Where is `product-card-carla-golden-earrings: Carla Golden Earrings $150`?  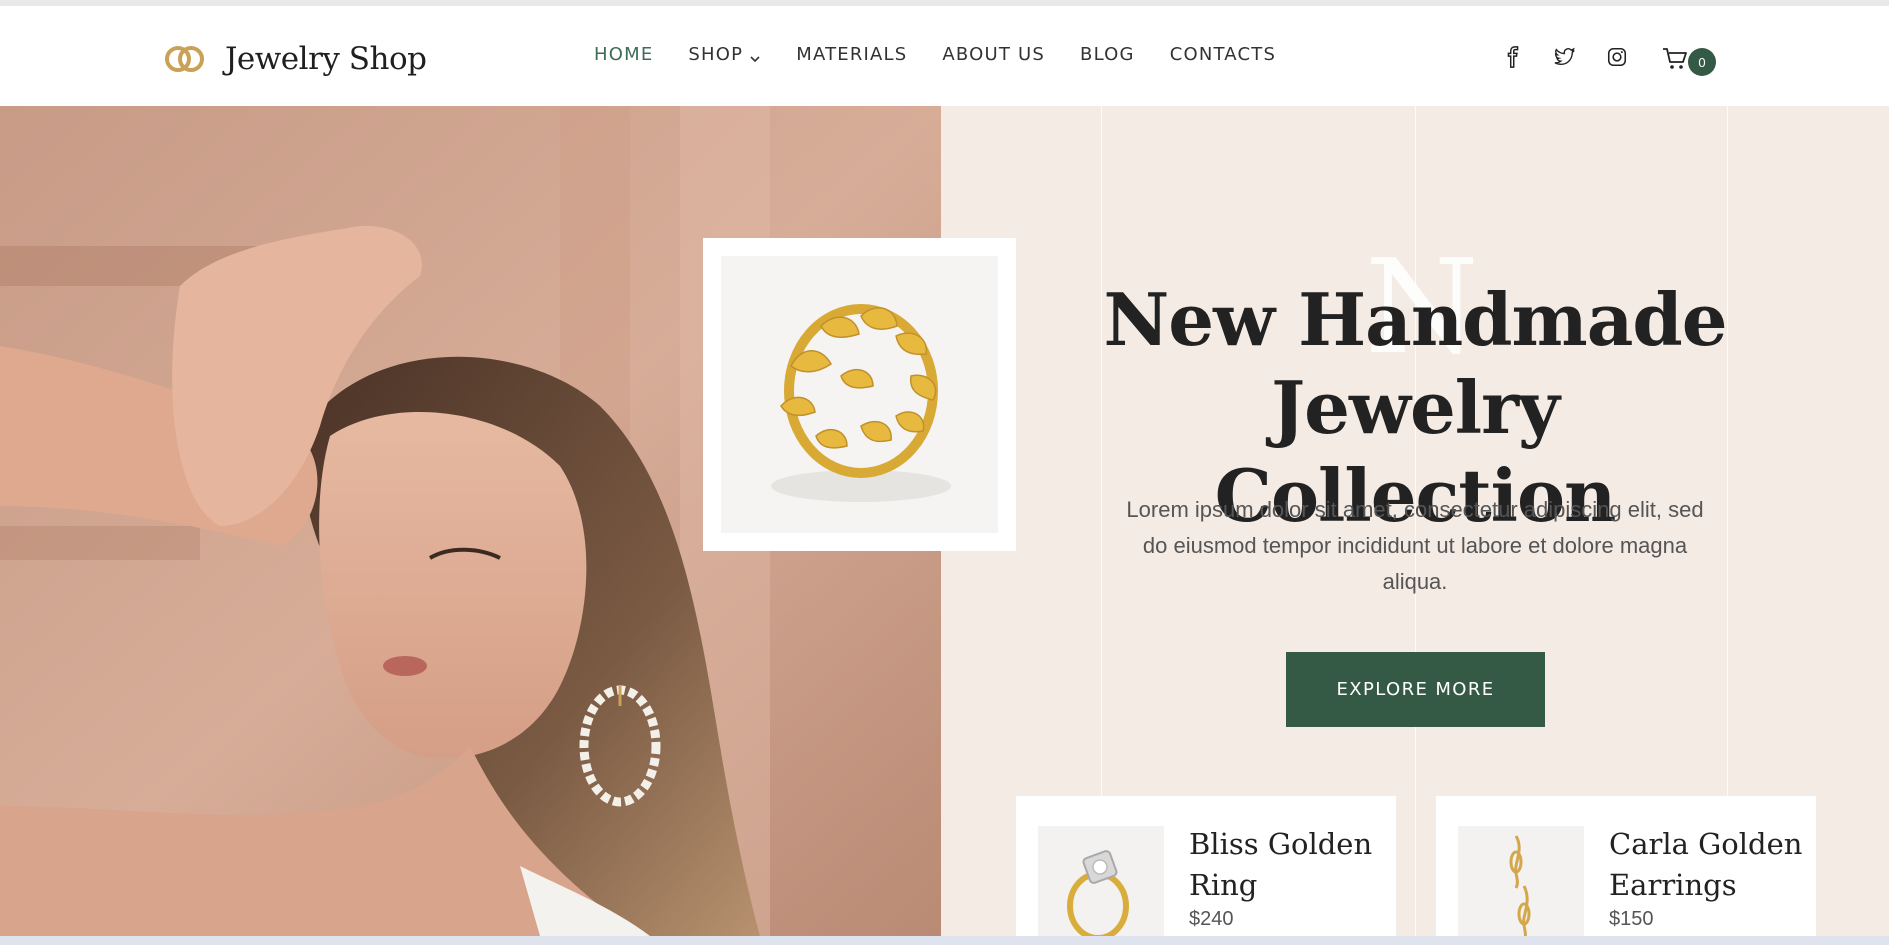 product-card-carla-golden-earrings: Carla Golden Earrings $150 is located at coordinates (1626, 866).